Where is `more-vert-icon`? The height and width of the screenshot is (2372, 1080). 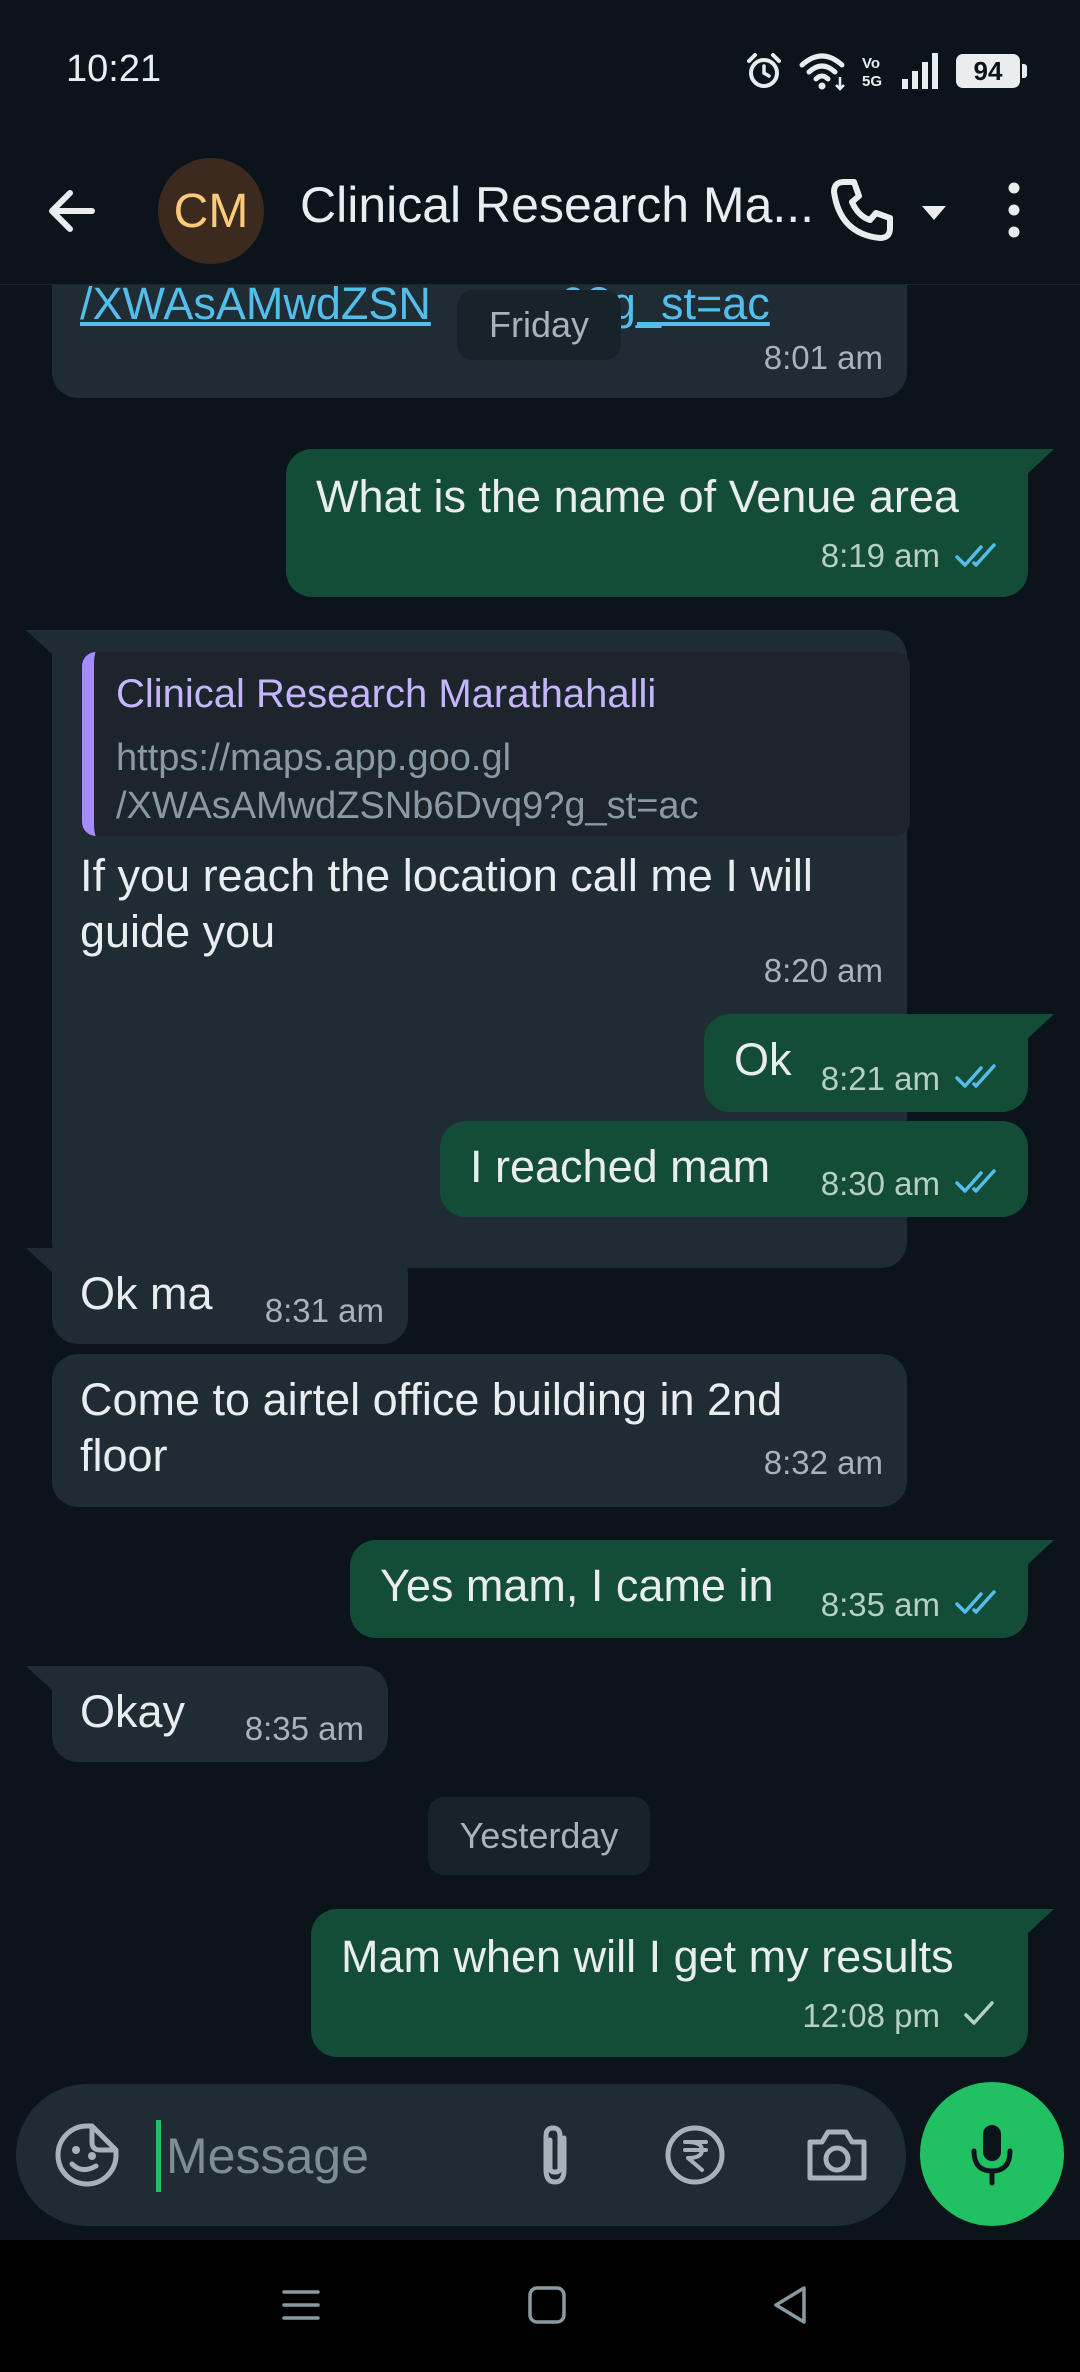
more-vert-icon is located at coordinates (1014, 210).